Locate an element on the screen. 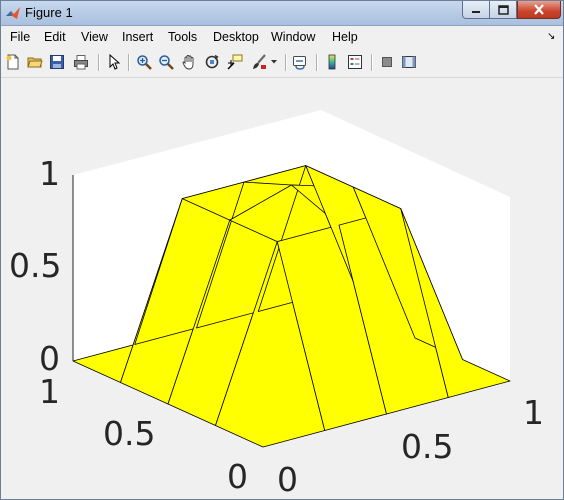 The width and height of the screenshot is (564, 500). link-plot-icon is located at coordinates (299, 63).